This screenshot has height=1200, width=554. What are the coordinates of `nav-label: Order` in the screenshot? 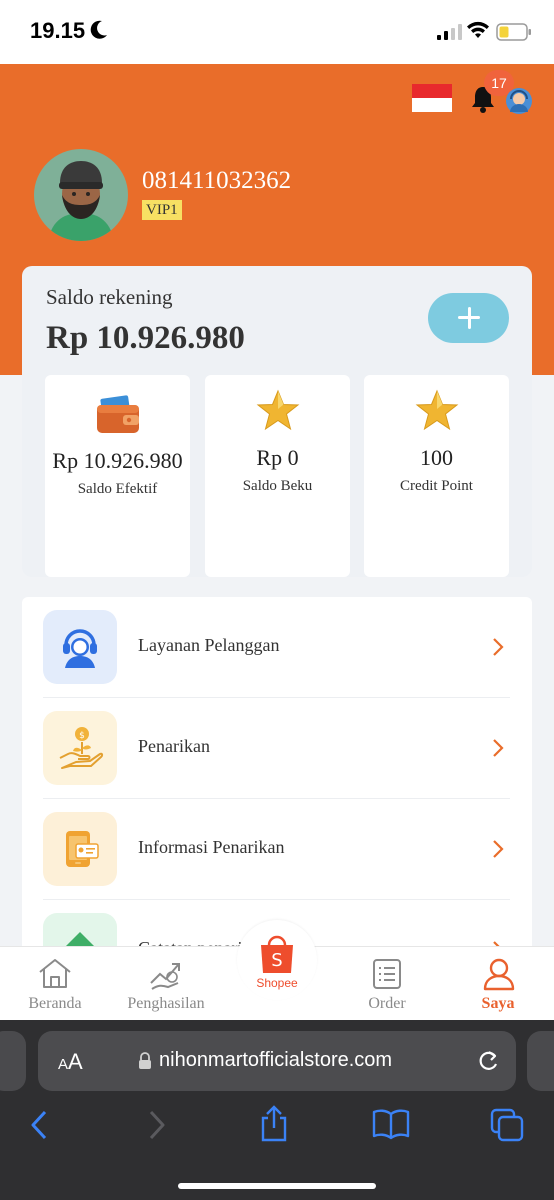 It's located at (387, 1003).